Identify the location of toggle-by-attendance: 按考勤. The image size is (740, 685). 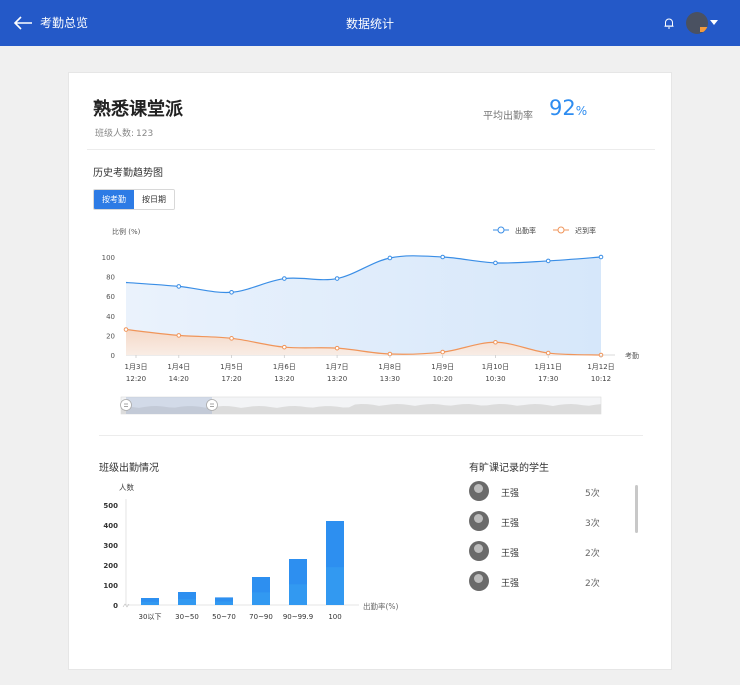
(114, 199).